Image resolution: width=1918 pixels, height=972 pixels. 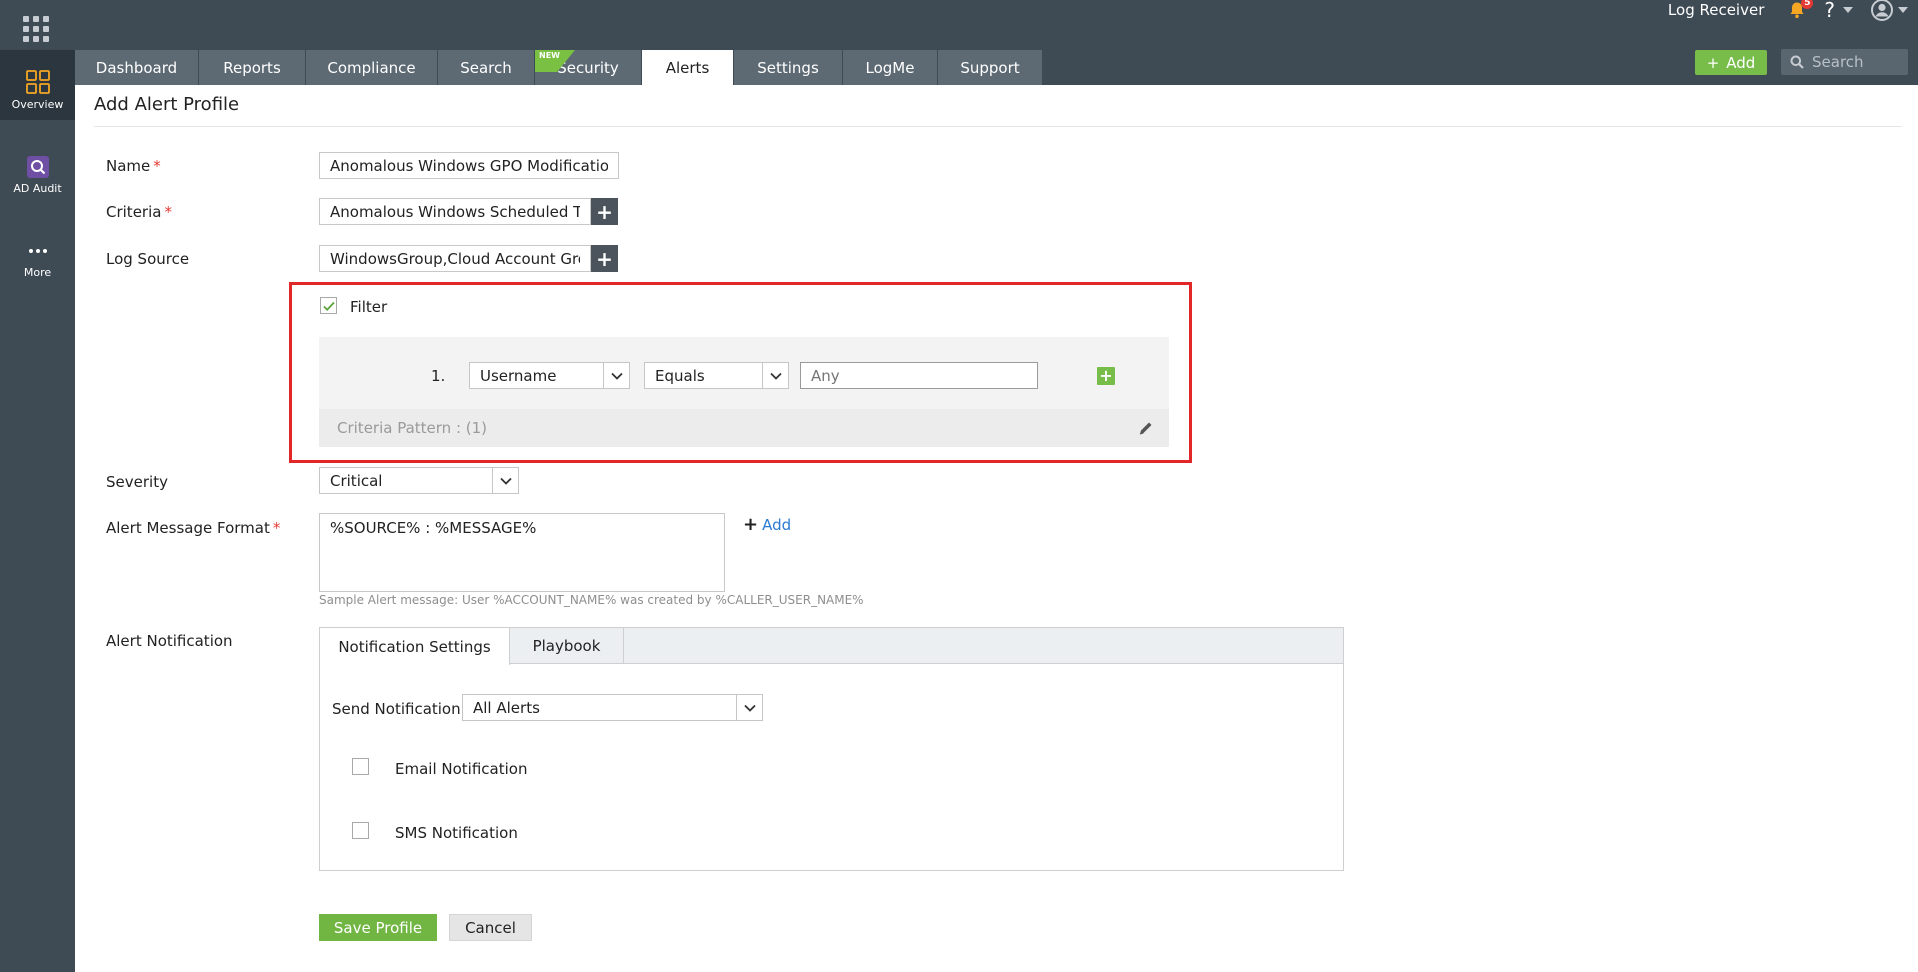 I want to click on filter-checkbox, so click(x=328, y=305).